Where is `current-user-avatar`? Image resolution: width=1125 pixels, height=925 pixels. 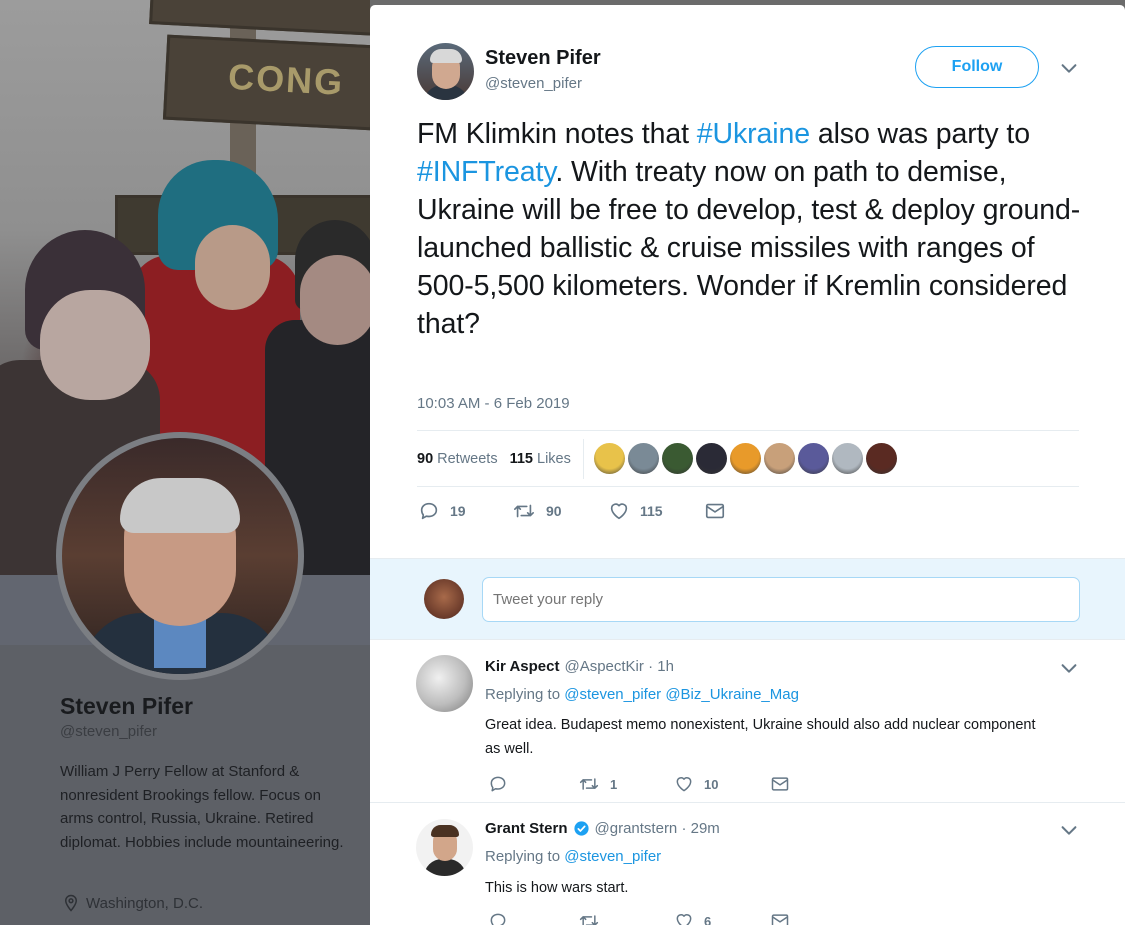 current-user-avatar is located at coordinates (444, 599).